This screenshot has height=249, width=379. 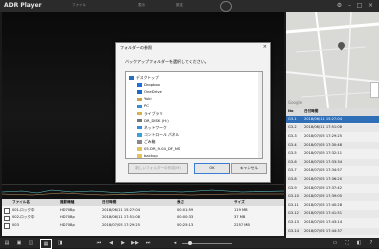 I want to click on dialog-title: フォルダーの参照, so click(x=136, y=47).